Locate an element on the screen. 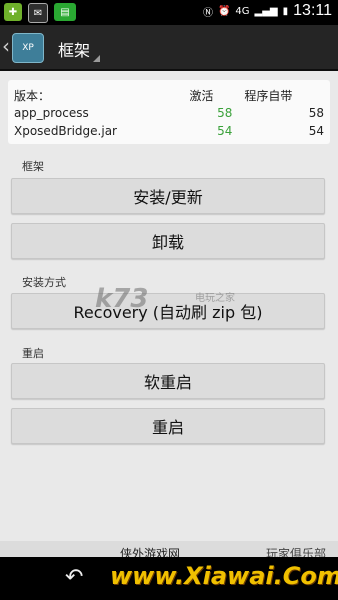 The width and height of the screenshot is (338, 600). mail-icon: ✉ is located at coordinates (38, 13).